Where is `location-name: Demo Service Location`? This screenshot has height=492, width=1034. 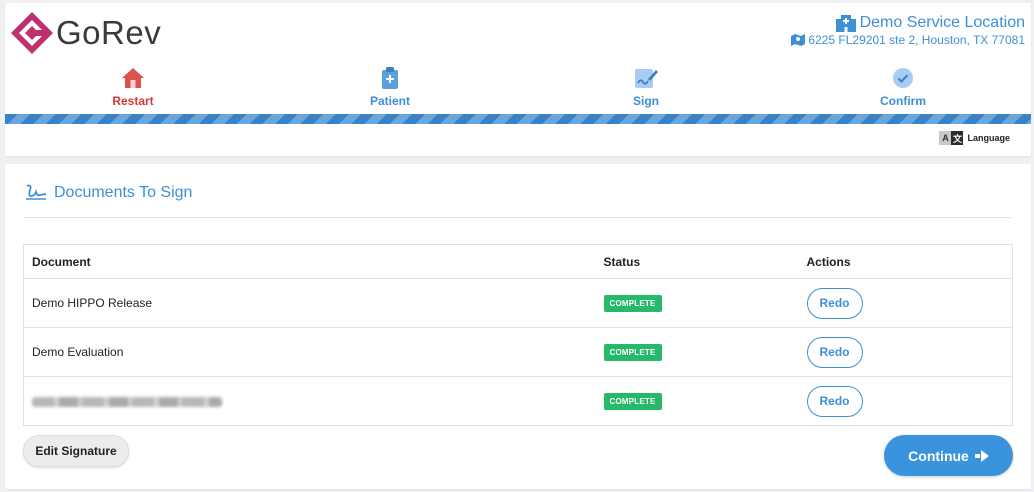 location-name: Demo Service Location is located at coordinates (942, 22).